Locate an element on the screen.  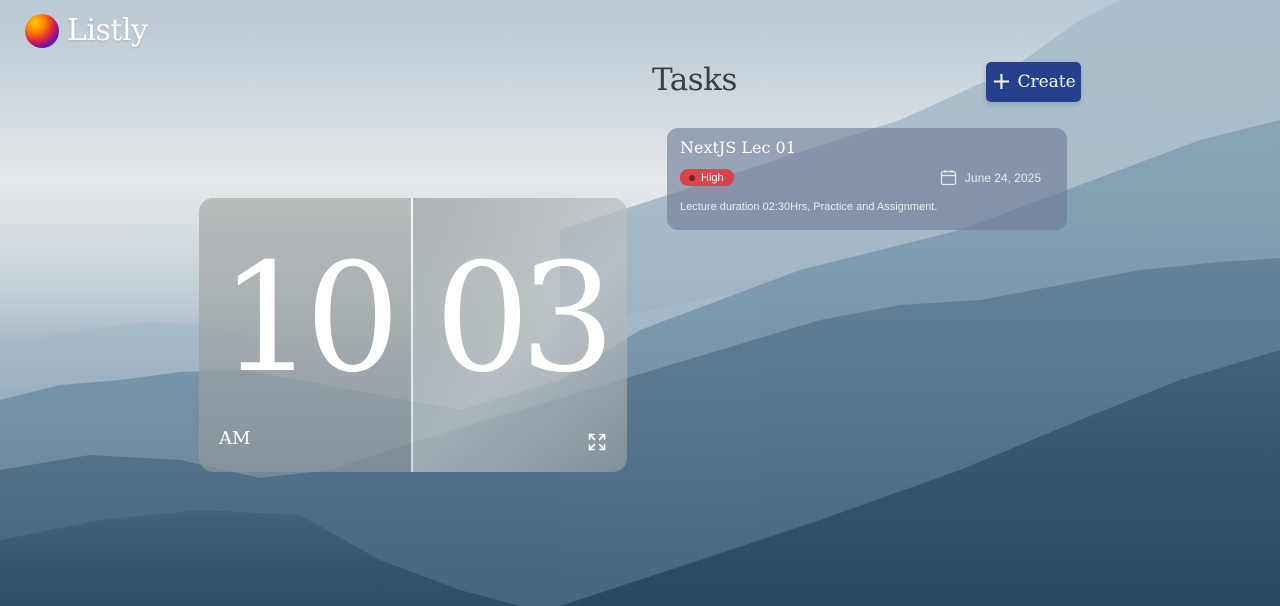
clock-hours: 10 is located at coordinates (310, 319).